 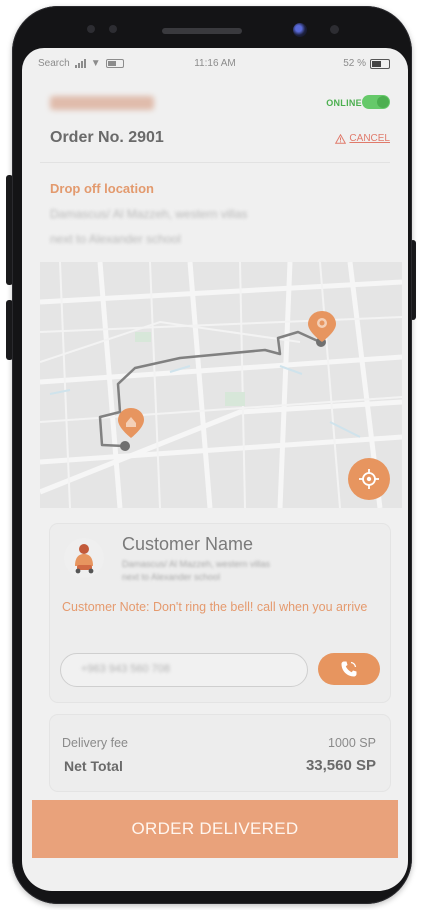 I want to click on delivery-fee-value: 1000 SP, so click(x=352, y=743).